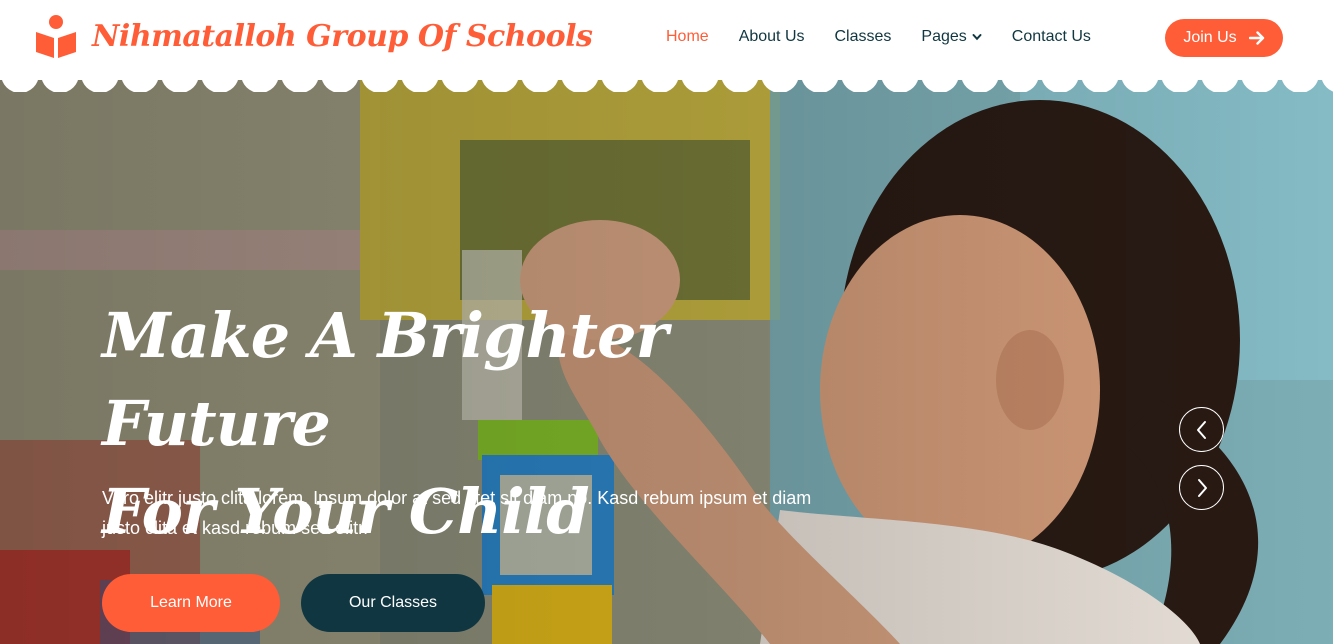 The width and height of the screenshot is (1333, 644). I want to click on nav-contact-us: Contact Us, so click(1051, 37).